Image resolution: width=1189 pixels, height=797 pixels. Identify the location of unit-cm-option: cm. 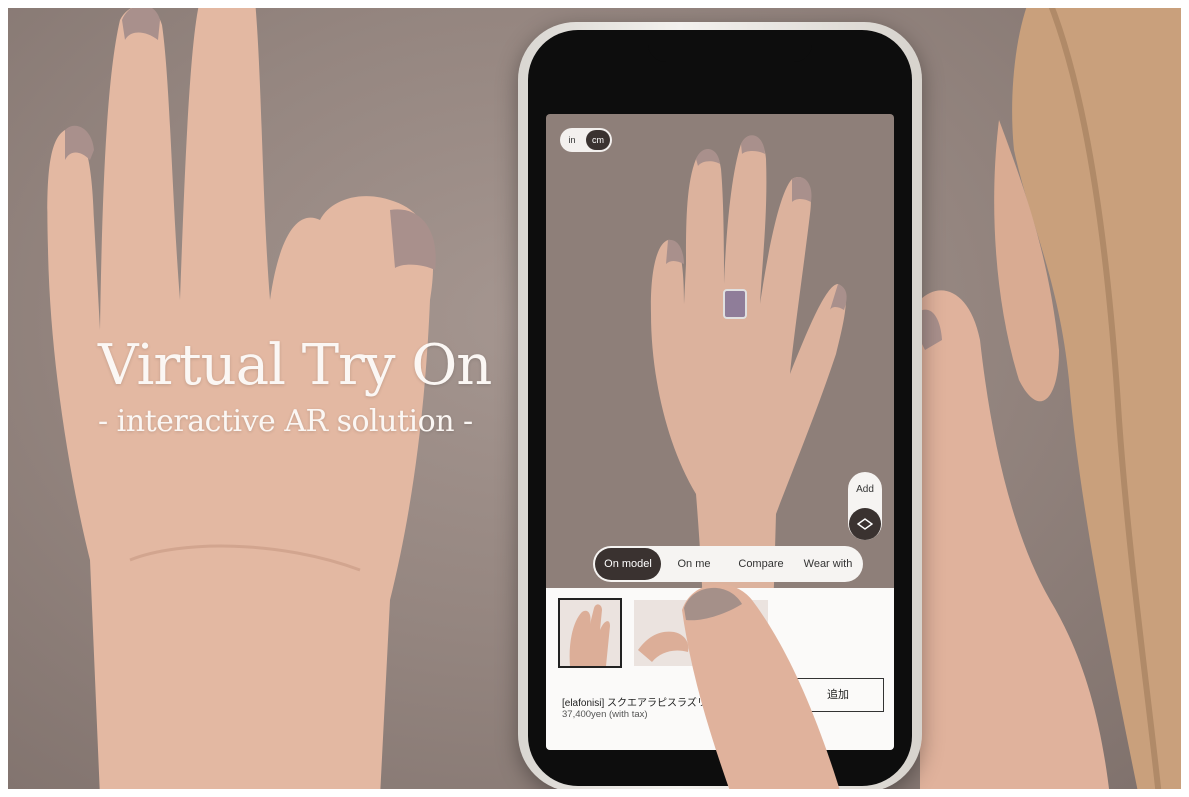
(598, 140).